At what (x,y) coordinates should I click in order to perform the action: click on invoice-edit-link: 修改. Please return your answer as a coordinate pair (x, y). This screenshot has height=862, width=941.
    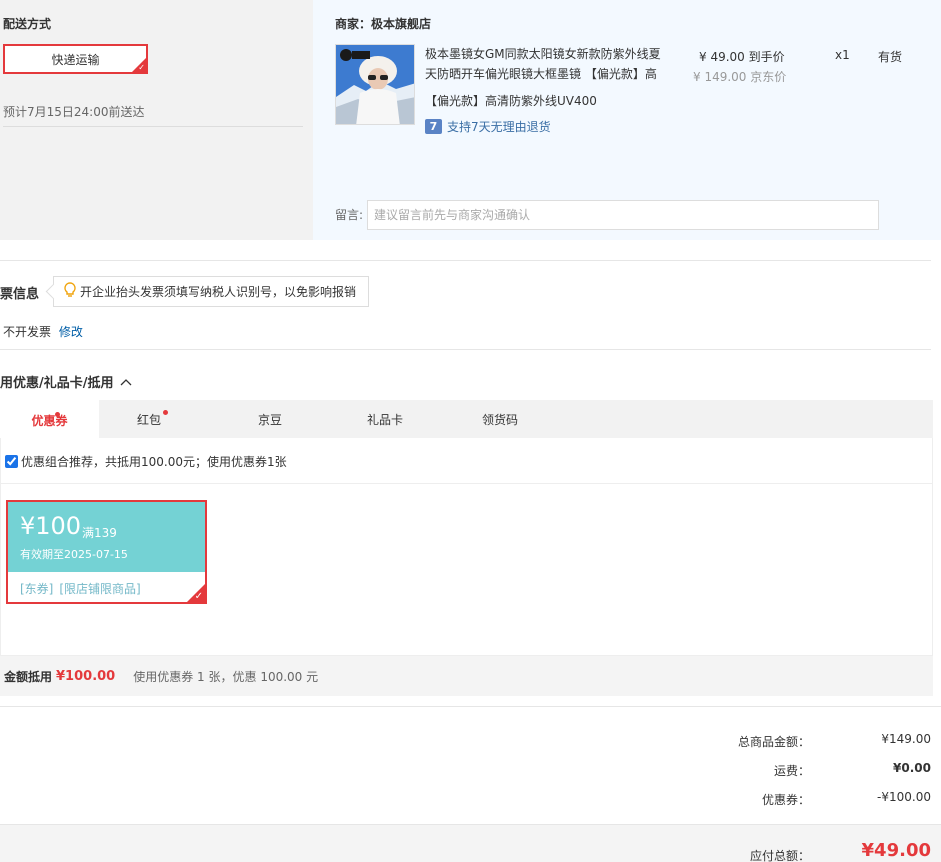
    Looking at the image, I should click on (71, 332).